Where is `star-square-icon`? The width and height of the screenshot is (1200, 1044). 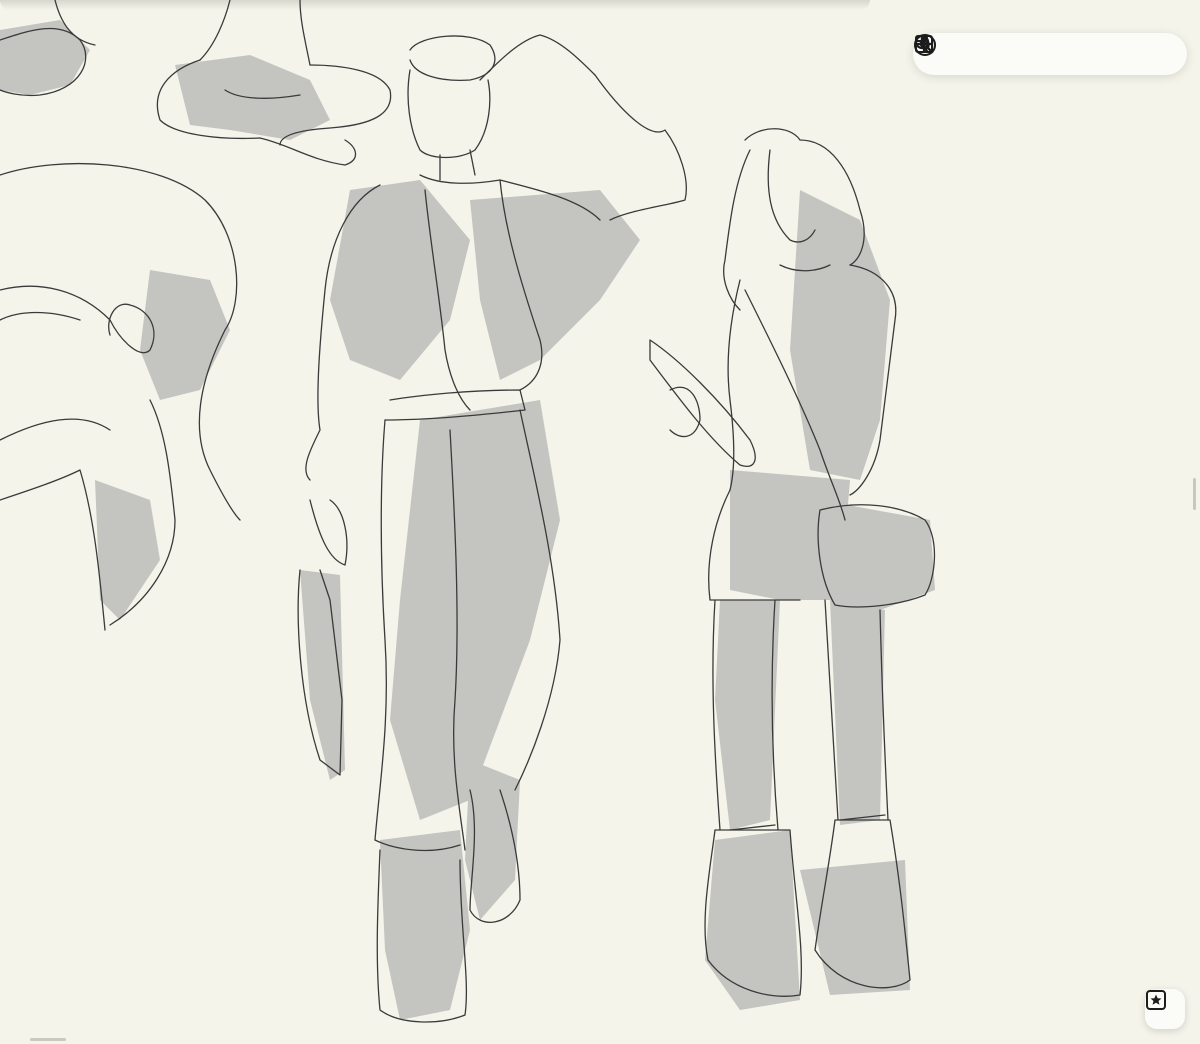
star-square-icon is located at coordinates (1156, 1000).